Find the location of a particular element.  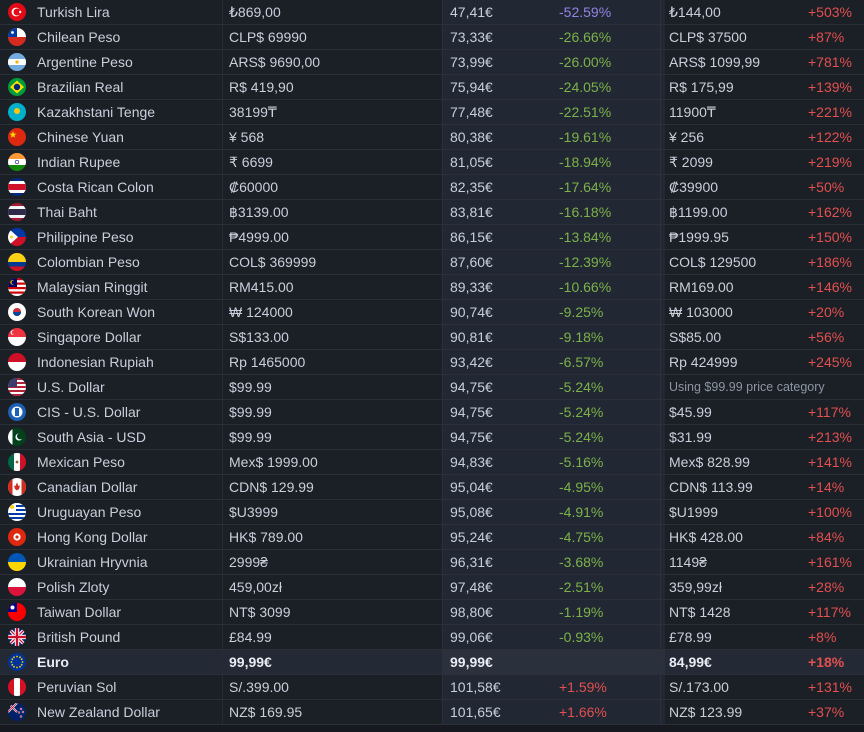

regional-difference-percent: +503% is located at coordinates (830, 12).